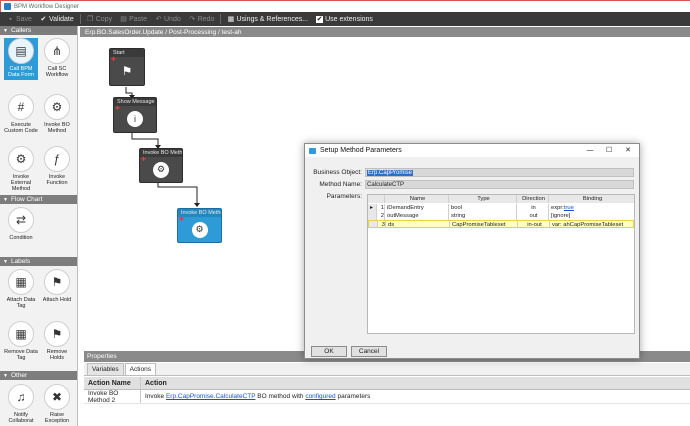 This screenshot has height=426, width=690. Describe the element at coordinates (628, 150) in the screenshot. I see `close-icon: ✕` at that location.